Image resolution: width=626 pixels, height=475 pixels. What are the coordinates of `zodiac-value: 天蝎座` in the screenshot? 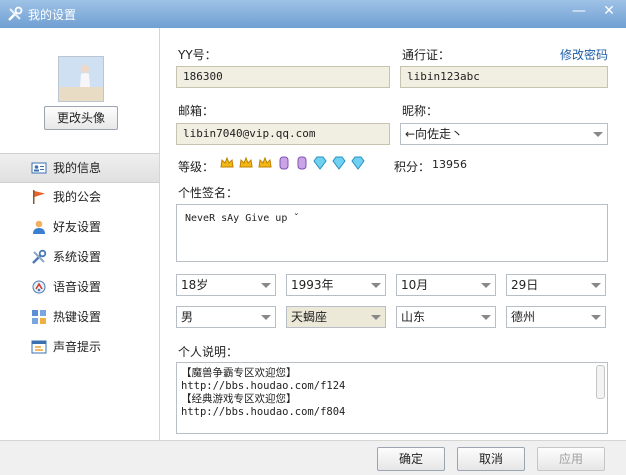 It's located at (309, 317).